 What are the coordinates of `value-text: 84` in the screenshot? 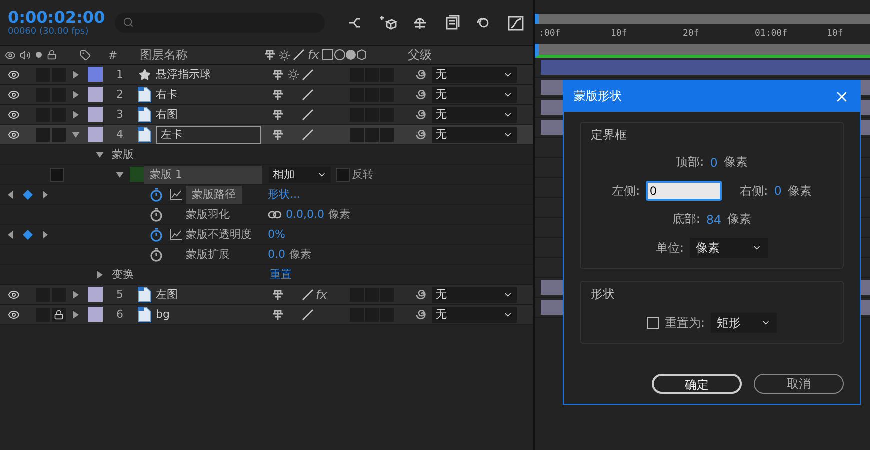 It's located at (714, 219).